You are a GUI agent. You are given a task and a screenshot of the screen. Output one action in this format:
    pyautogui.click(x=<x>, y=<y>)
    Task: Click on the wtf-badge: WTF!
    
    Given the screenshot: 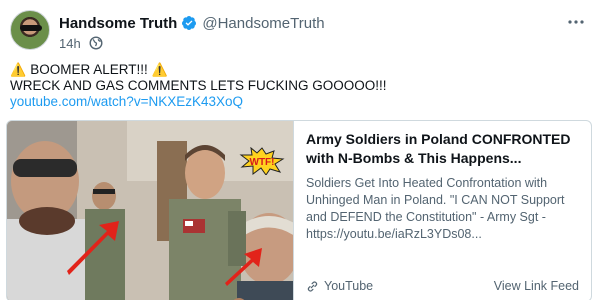 What is the action you would take?
    pyautogui.click(x=262, y=161)
    